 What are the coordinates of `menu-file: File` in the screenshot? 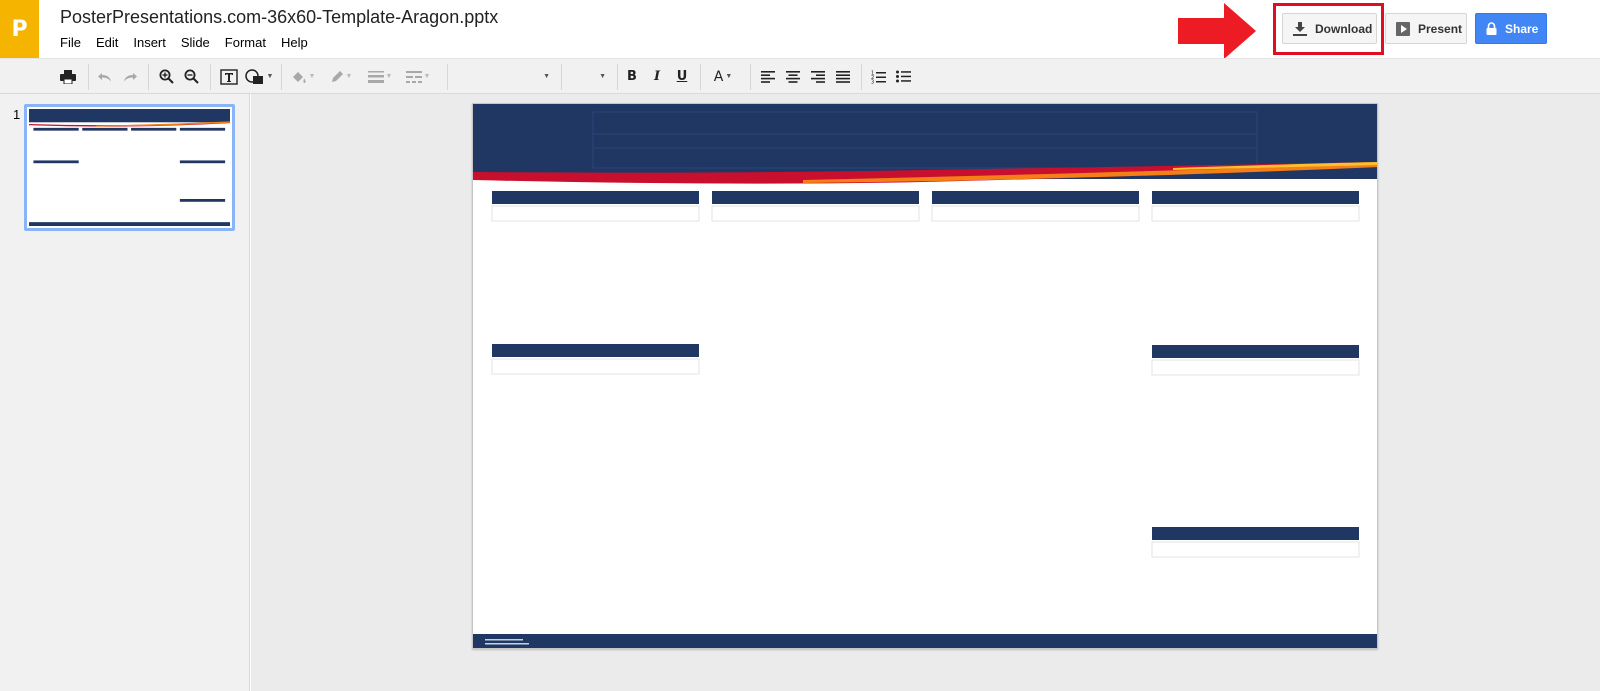 It's located at (70, 42).